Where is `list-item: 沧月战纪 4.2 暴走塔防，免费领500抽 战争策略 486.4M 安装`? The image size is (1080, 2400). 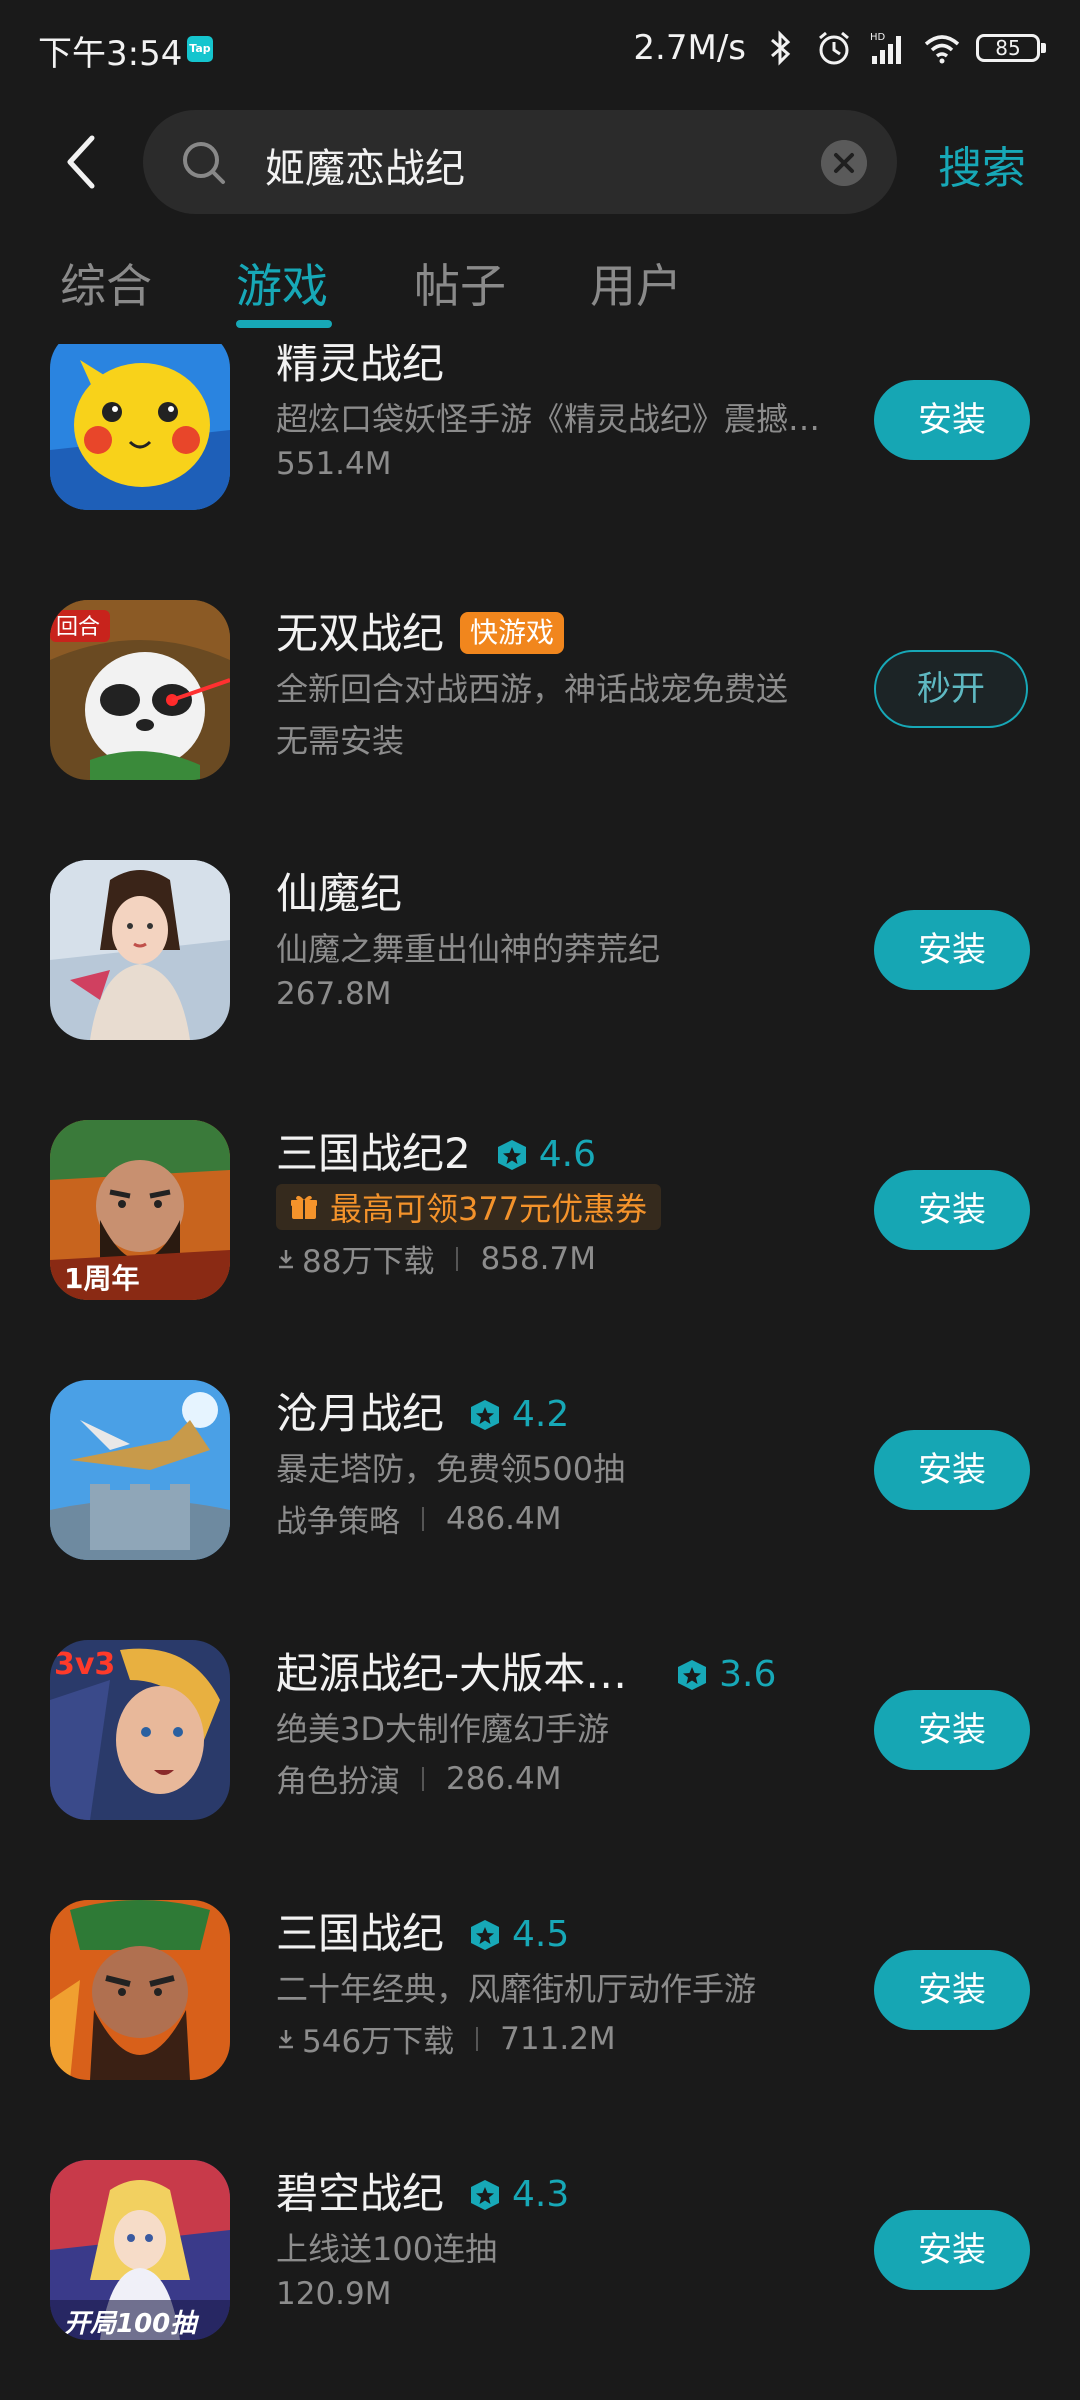
list-item: 沧月战纪 4.2 暴走塔防，免费领500抽 战争策略 486.4M 安装 is located at coordinates (540, 1510).